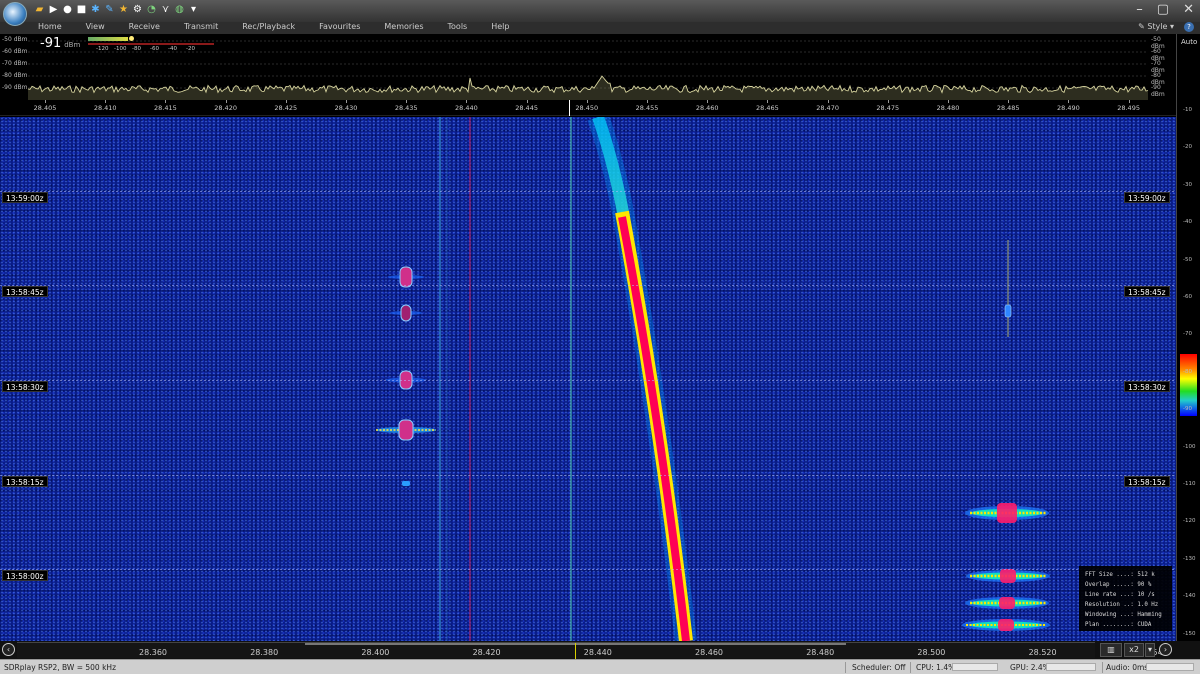 This screenshot has height=674, width=1200. What do you see at coordinates (15, 51) in the screenshot?
I see `spectrum-y-label: -60 dBm` at bounding box center [15, 51].